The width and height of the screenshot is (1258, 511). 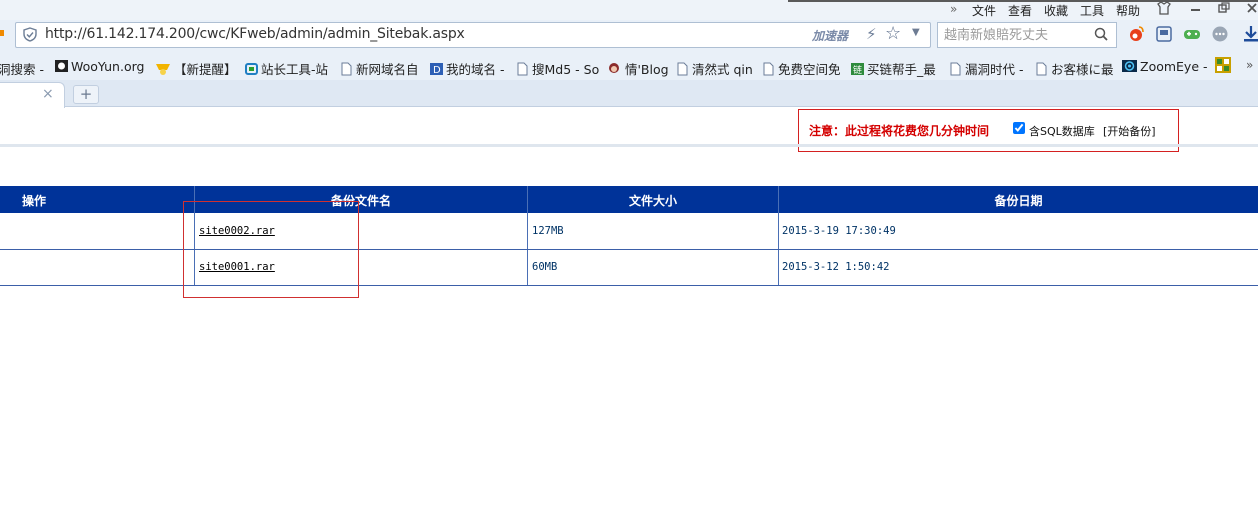 What do you see at coordinates (916, 32) in the screenshot?
I see `dropdown-arrow-icon: ▼` at bounding box center [916, 32].